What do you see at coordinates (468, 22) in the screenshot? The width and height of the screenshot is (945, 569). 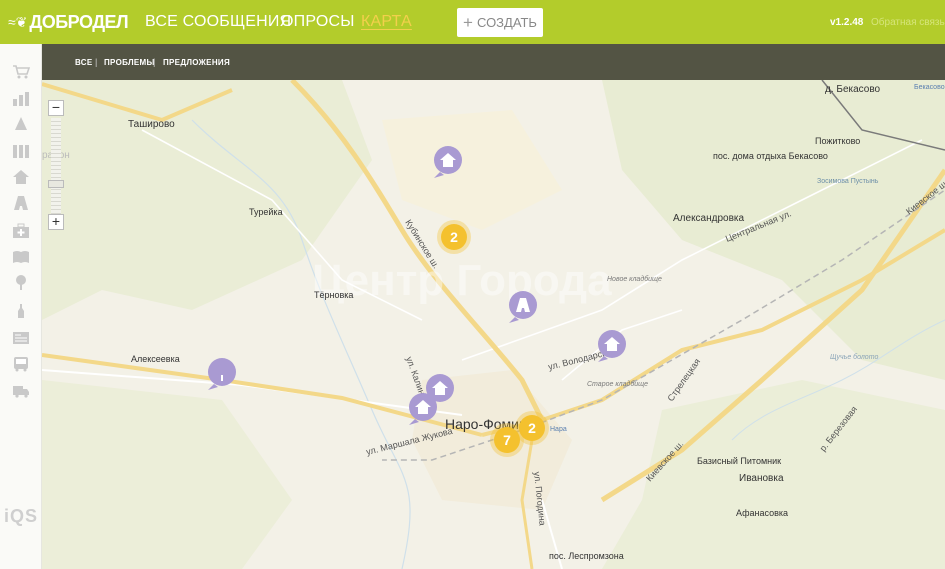 I see `plus-icon: +` at bounding box center [468, 22].